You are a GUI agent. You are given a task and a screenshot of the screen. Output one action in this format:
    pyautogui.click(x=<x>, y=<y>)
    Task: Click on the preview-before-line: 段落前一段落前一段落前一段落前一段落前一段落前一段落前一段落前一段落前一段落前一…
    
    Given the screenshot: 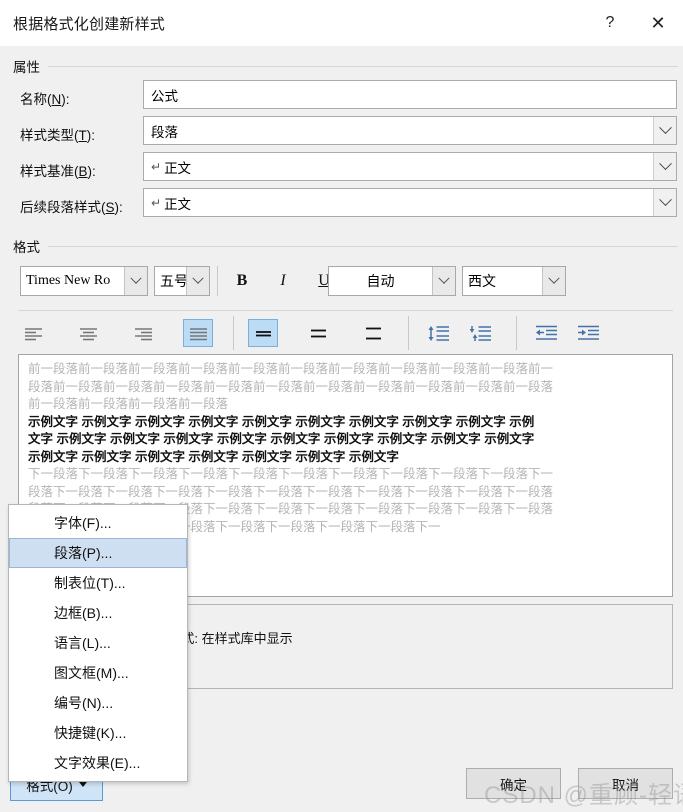 What is the action you would take?
    pyautogui.click(x=291, y=386)
    